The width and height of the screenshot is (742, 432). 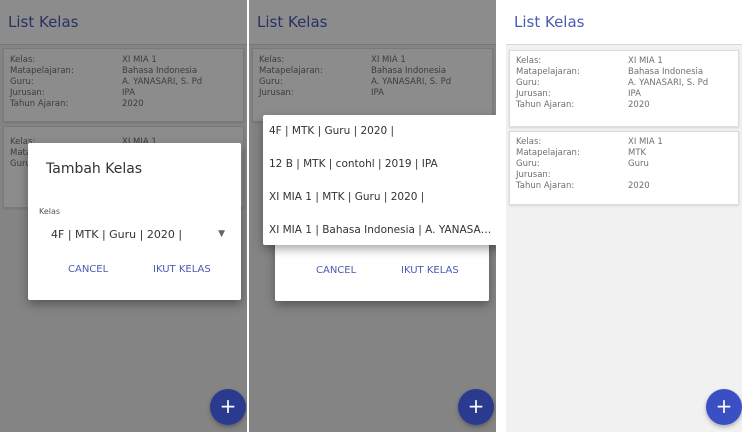 I want to click on page-title: List Kelas, so click(x=549, y=22).